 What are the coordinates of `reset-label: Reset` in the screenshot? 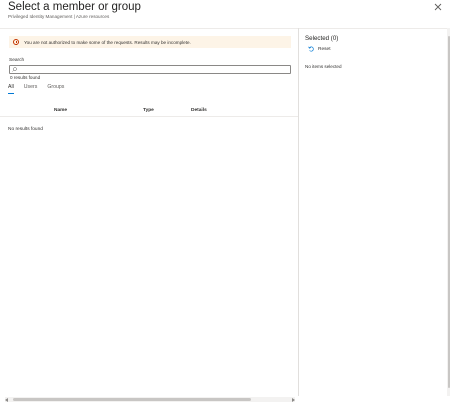 It's located at (324, 49).